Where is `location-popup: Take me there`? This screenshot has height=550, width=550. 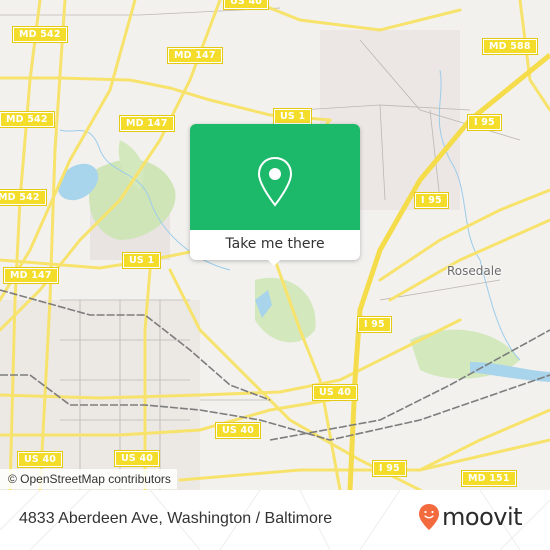
location-popup: Take me there is located at coordinates (275, 195).